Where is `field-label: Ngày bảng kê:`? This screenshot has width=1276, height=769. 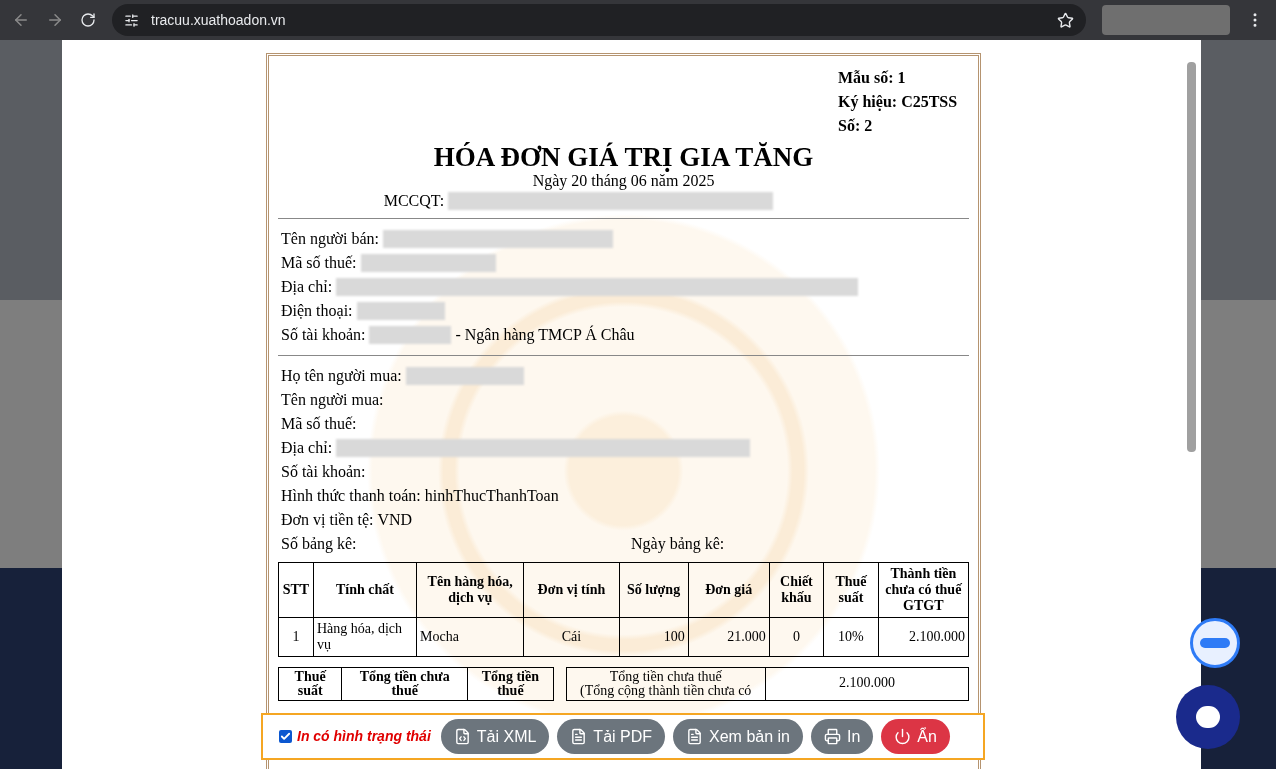 field-label: Ngày bảng kê: is located at coordinates (678, 544).